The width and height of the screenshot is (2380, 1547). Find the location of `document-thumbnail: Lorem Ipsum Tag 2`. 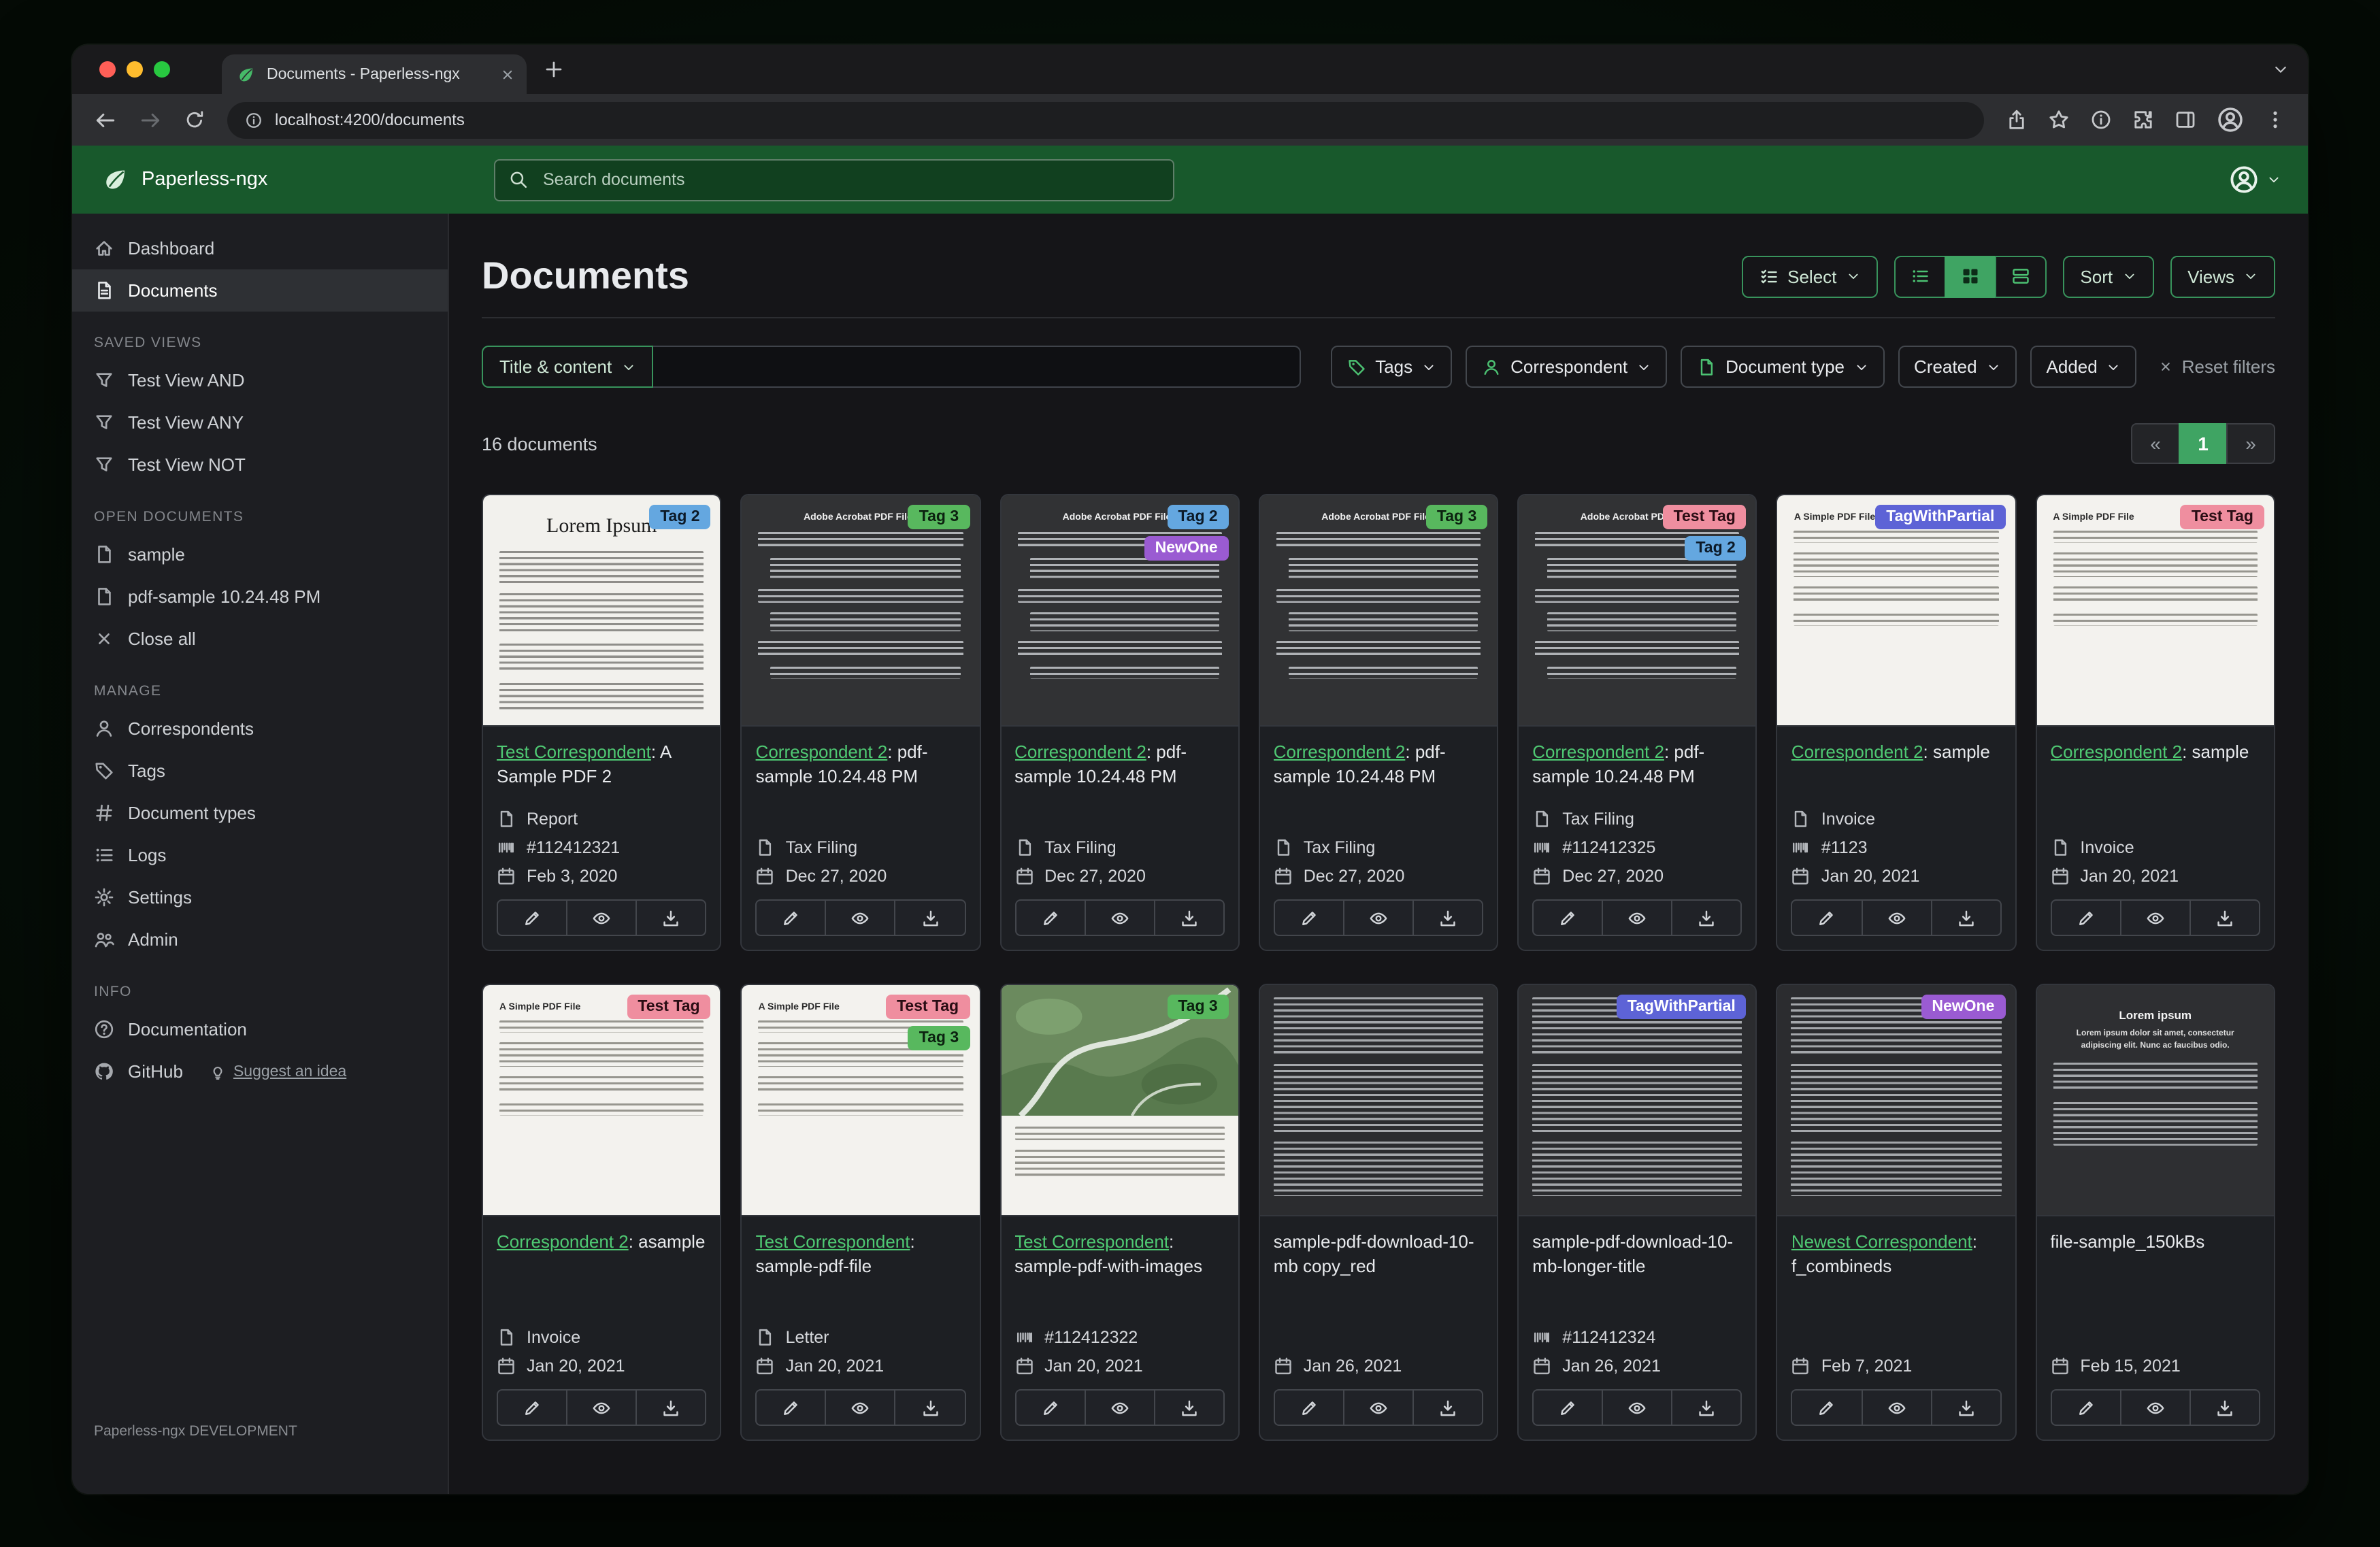

document-thumbnail: Lorem Ipsum Tag 2 is located at coordinates (602, 611).